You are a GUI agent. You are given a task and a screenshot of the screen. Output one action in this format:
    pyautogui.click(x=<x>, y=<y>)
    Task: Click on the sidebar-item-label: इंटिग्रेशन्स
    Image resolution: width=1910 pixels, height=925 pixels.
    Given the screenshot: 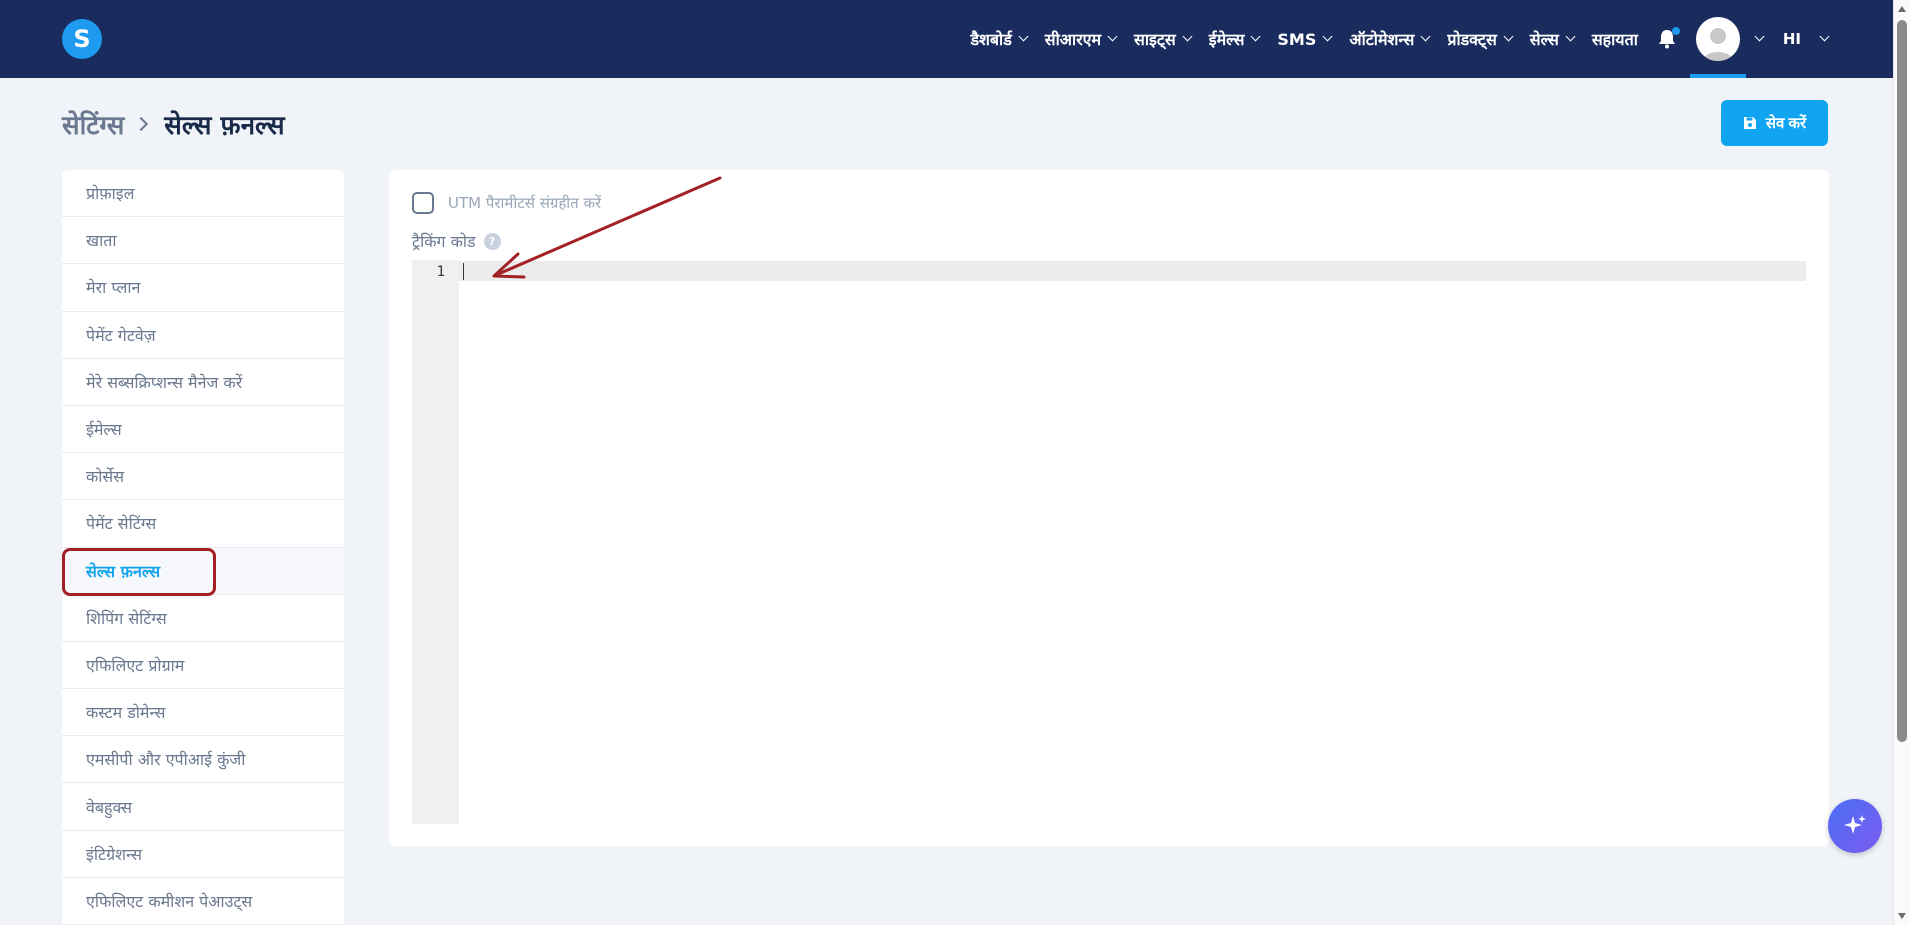 What is the action you would take?
    pyautogui.click(x=114, y=854)
    